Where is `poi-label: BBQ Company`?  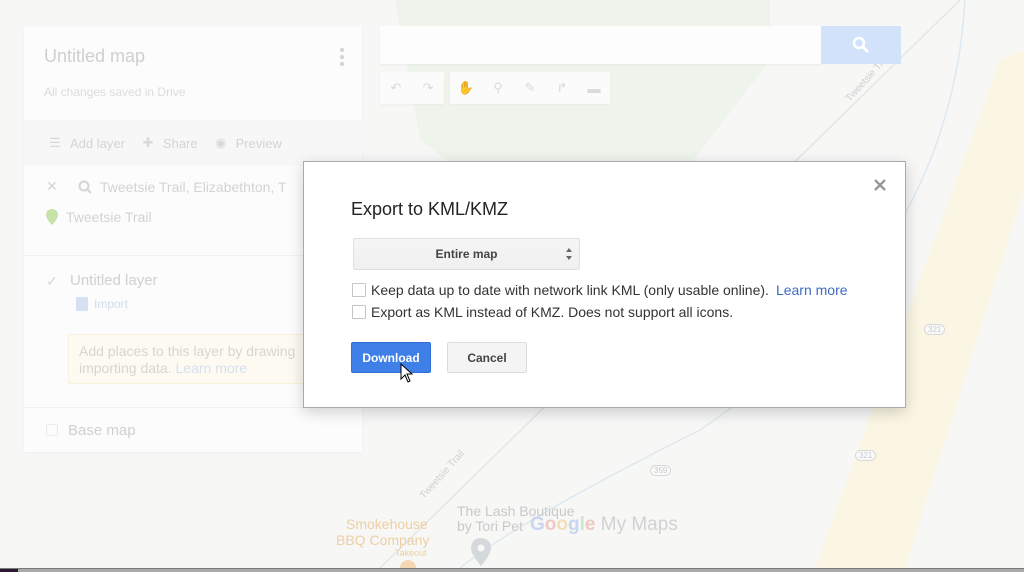
poi-label: BBQ Company is located at coordinates (382, 540).